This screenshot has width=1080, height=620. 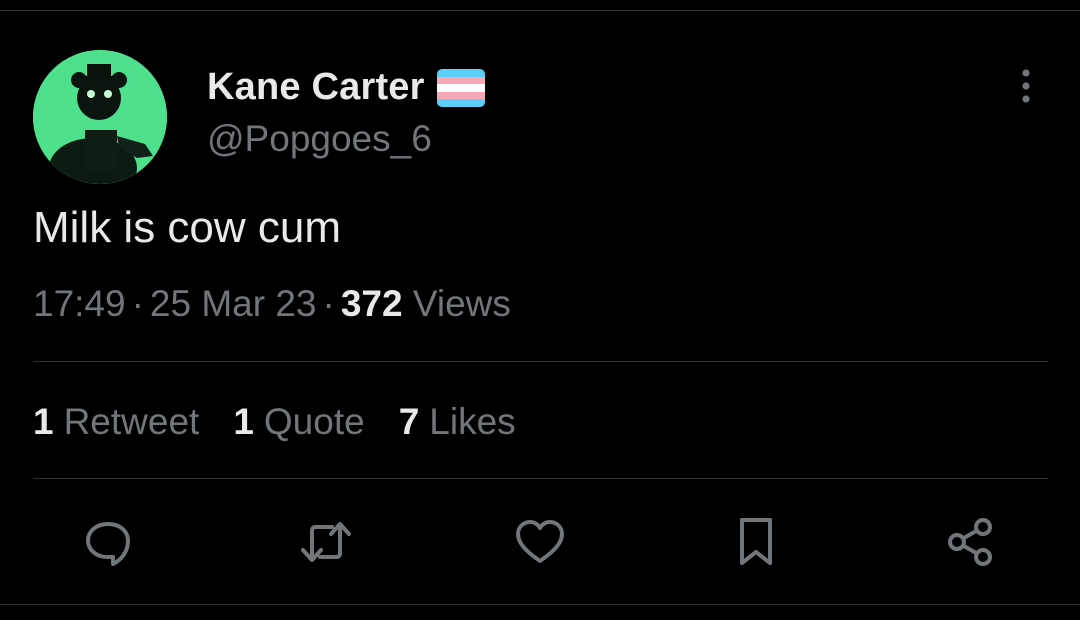 I want to click on bookmark-button, so click(x=756, y=542).